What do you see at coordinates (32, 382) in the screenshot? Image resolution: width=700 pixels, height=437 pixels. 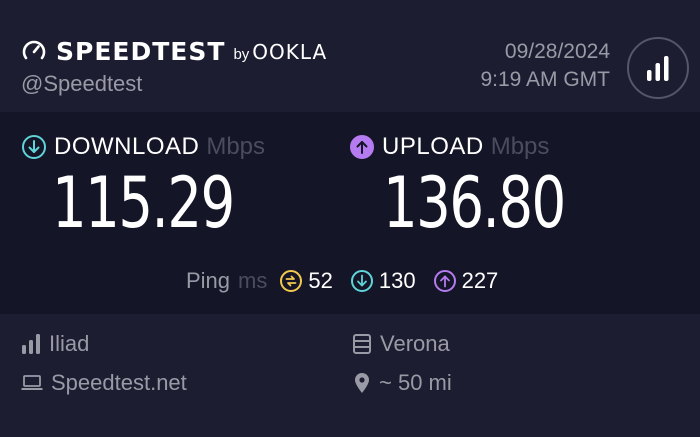 I see `laptop-icon` at bounding box center [32, 382].